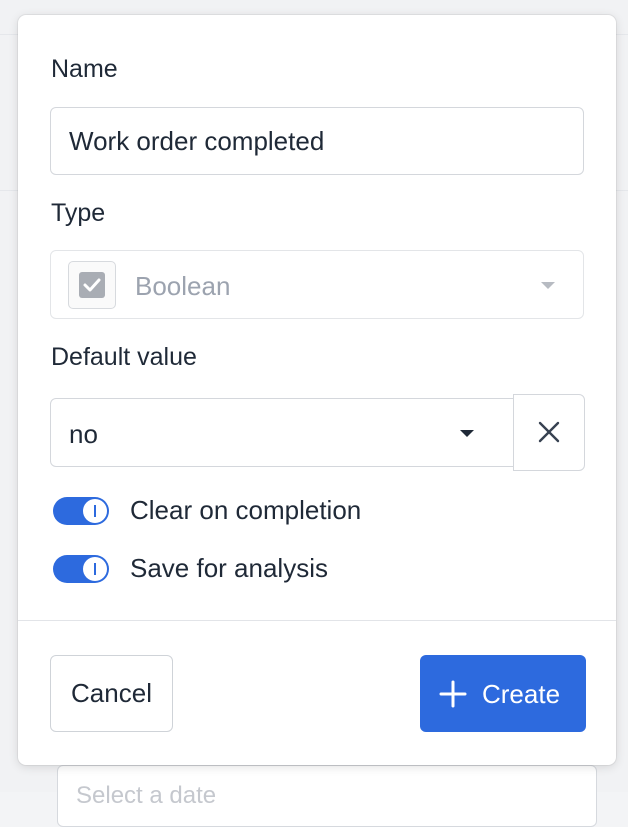 The width and height of the screenshot is (628, 827). What do you see at coordinates (317, 620) in the screenshot?
I see `footer-divider` at bounding box center [317, 620].